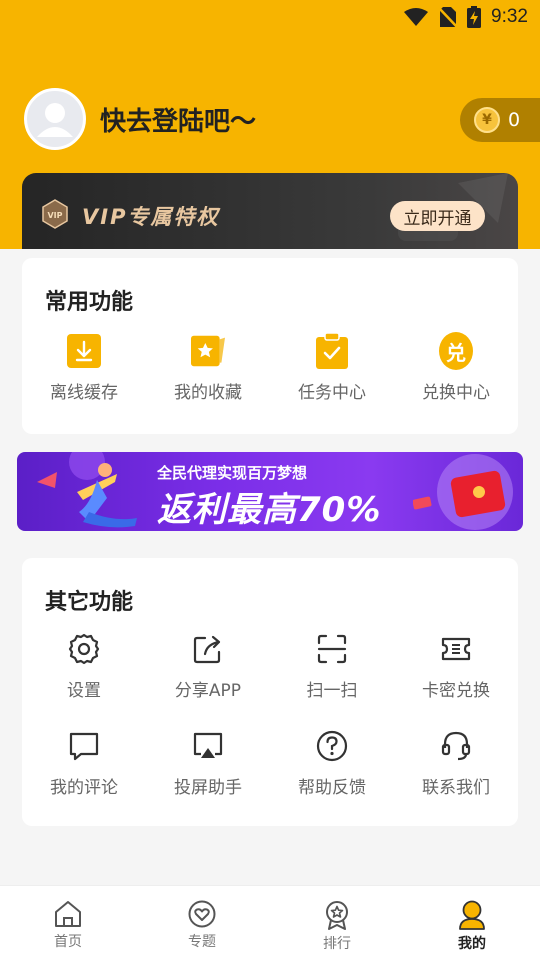 This screenshot has height=960, width=540. What do you see at coordinates (84, 691) in the screenshot?
I see `settings-label: 设置` at bounding box center [84, 691].